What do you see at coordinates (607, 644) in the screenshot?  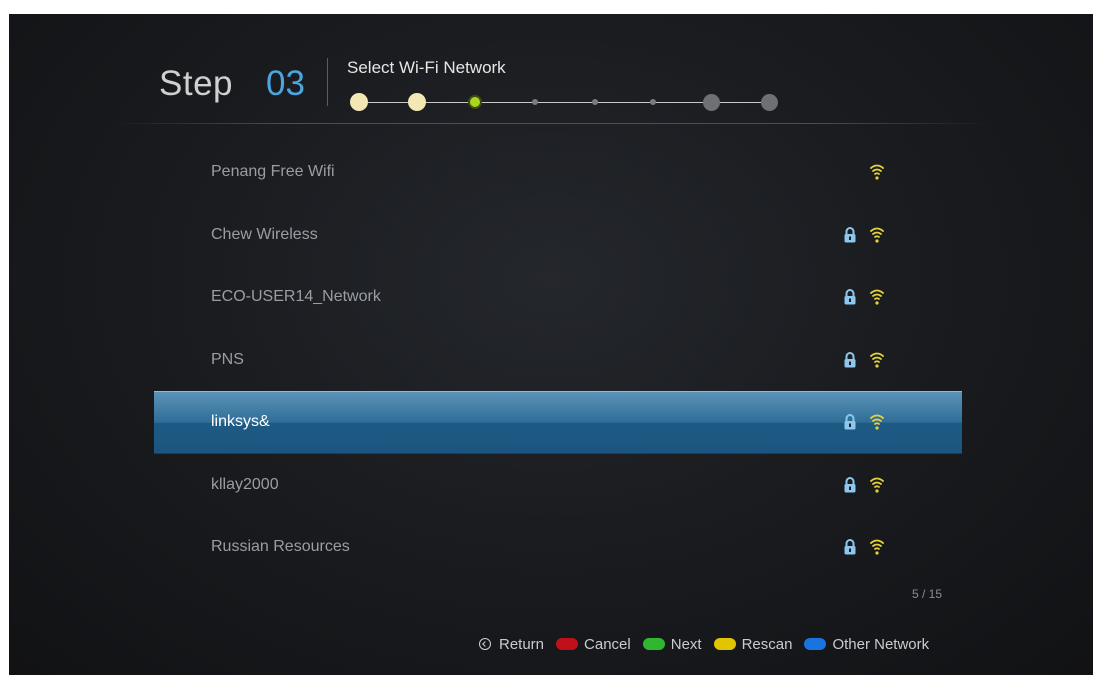 I see `cancel-label: Cancel` at bounding box center [607, 644].